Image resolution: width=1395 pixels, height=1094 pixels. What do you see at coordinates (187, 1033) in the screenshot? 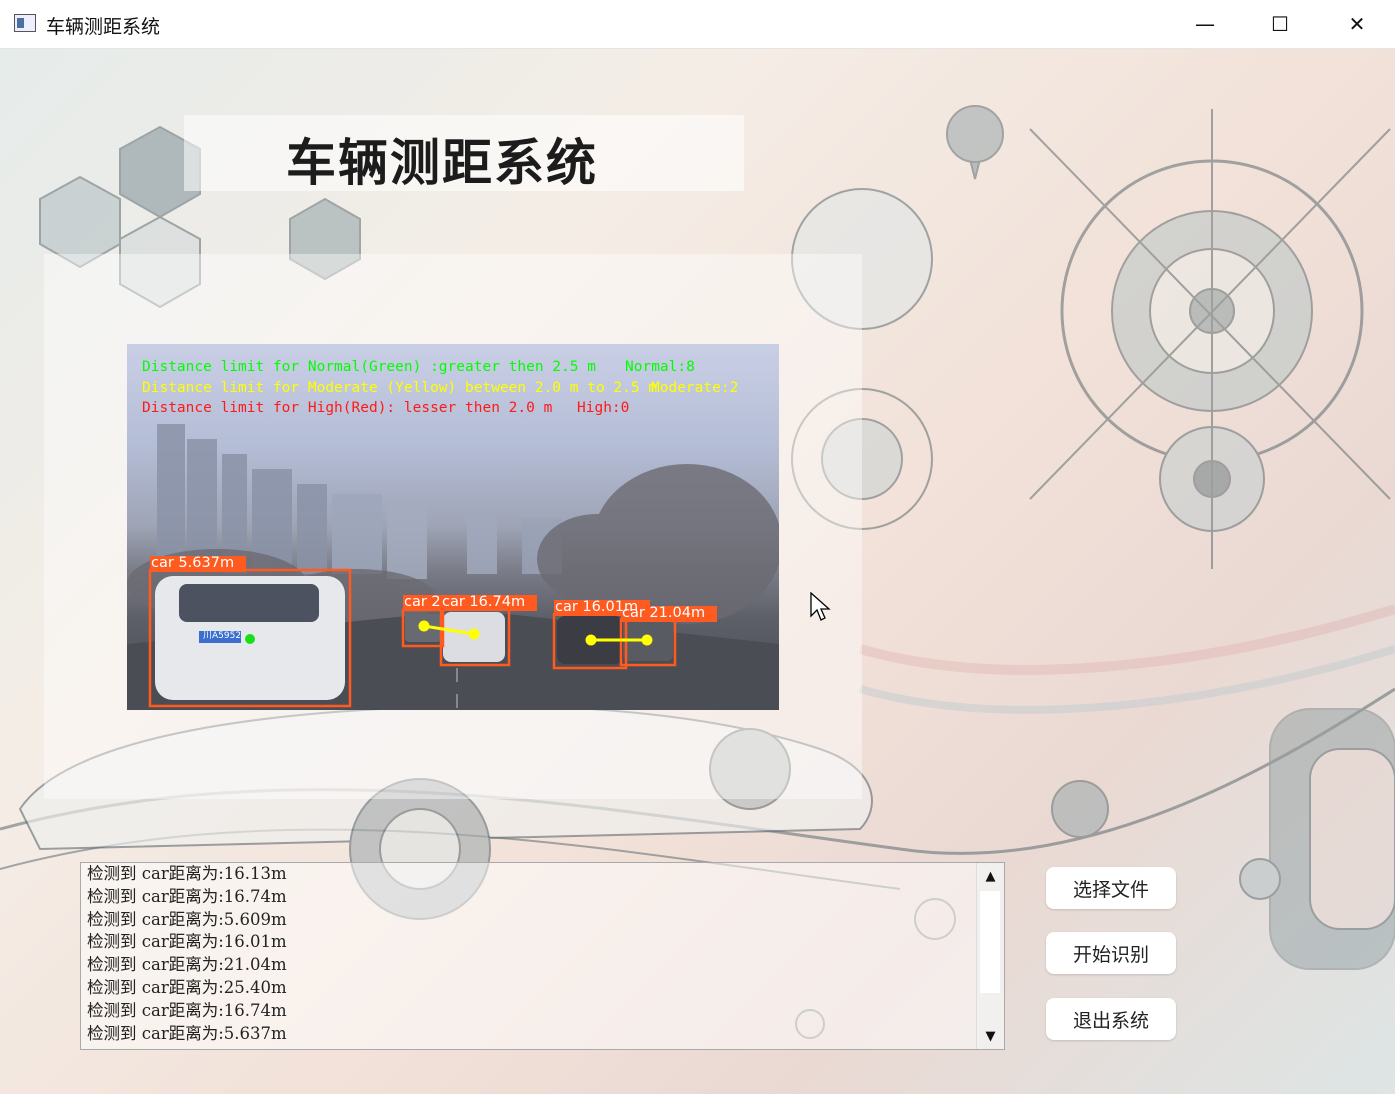
I see `log-line: 检测到 car距离为:5.637m` at bounding box center [187, 1033].